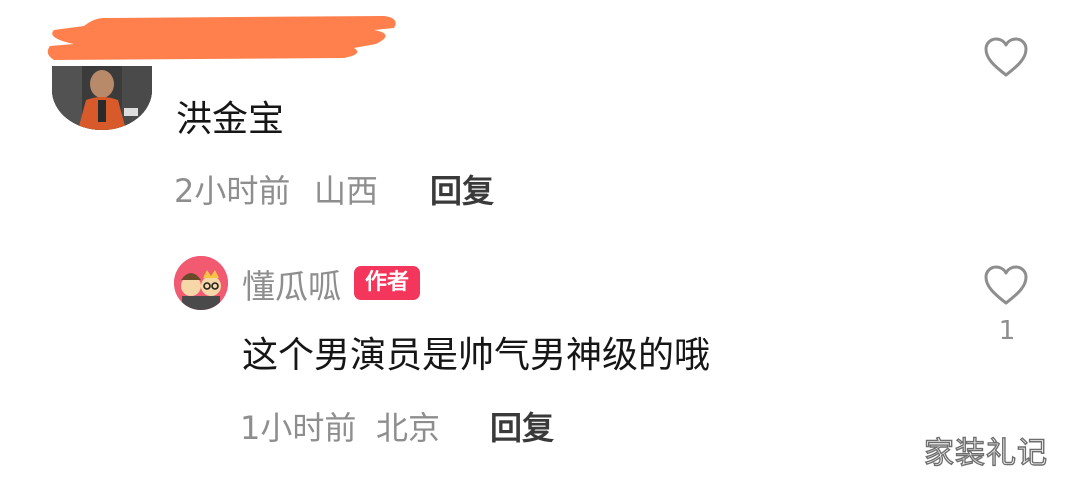 The height and width of the screenshot is (486, 1080). Describe the element at coordinates (291, 284) in the screenshot. I see `author-username: 懂瓜呱` at that location.